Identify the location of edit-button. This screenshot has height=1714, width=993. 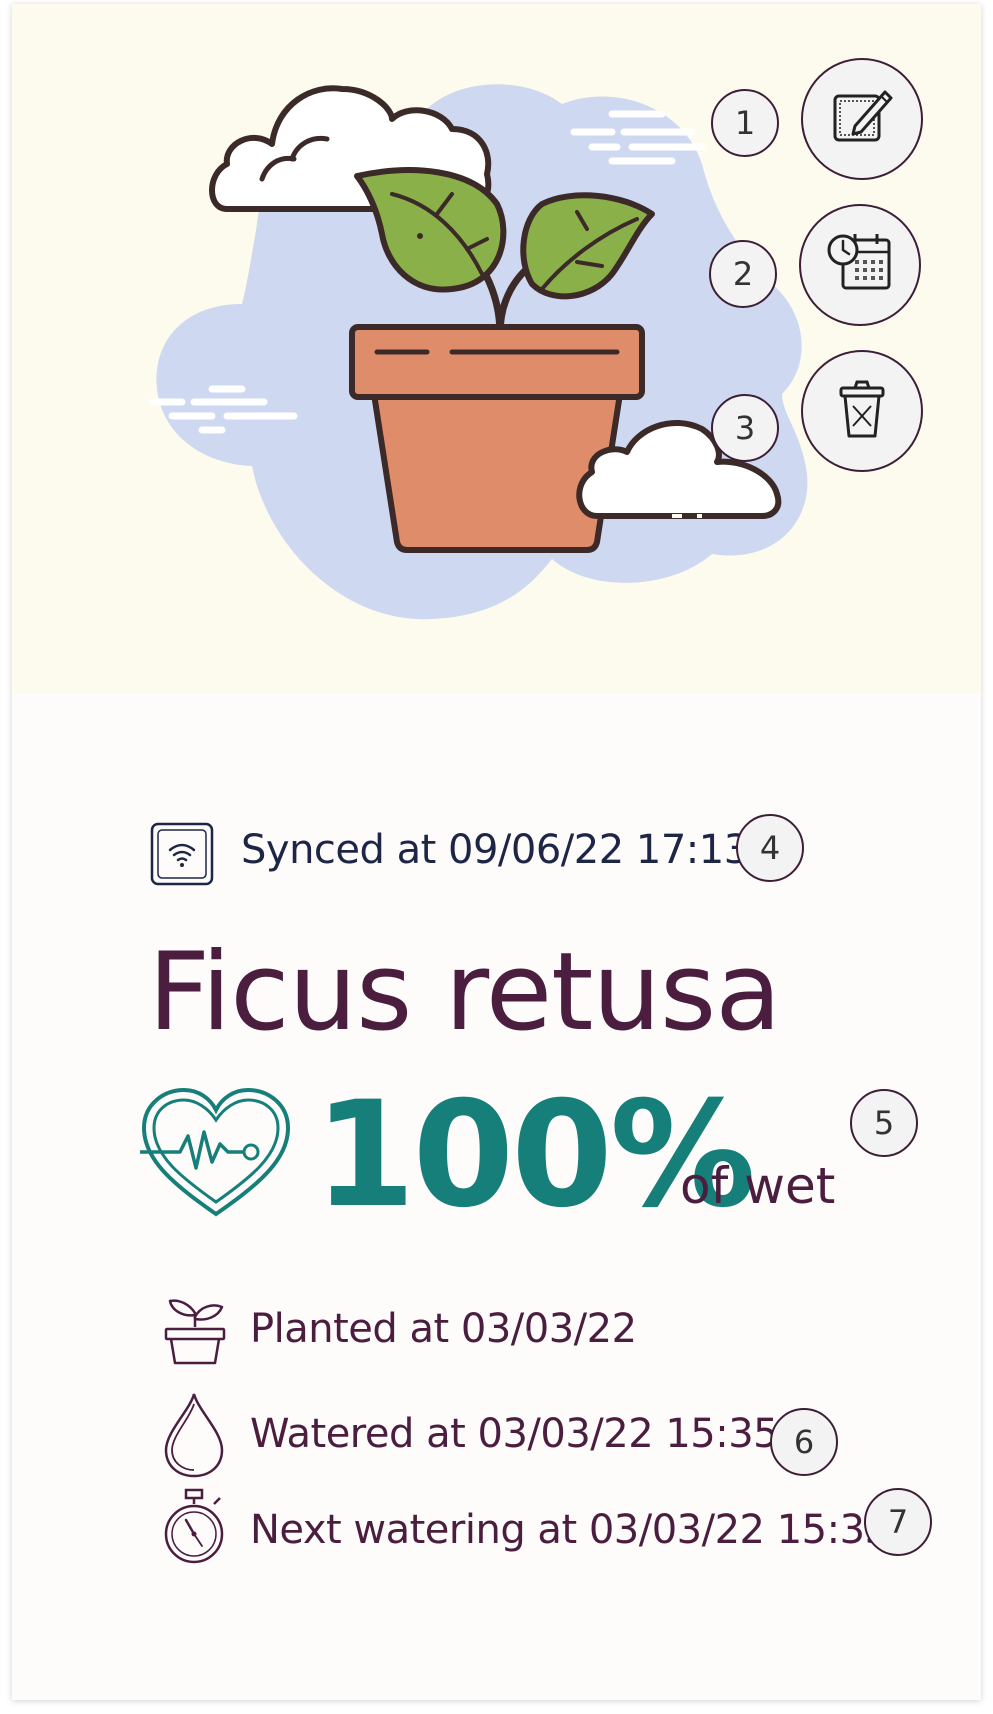
(862, 119).